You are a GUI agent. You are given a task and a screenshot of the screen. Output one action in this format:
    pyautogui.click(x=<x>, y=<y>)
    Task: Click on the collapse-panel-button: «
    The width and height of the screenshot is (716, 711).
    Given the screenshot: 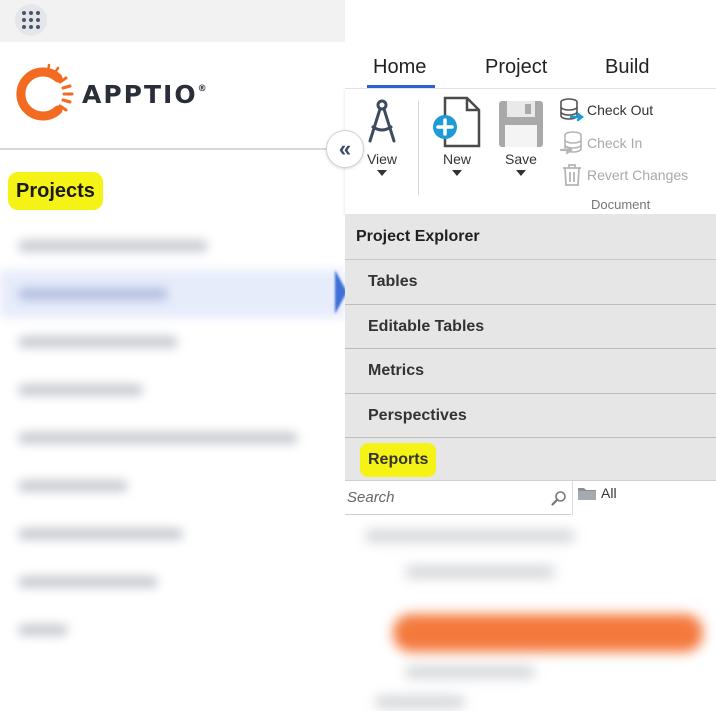 What is the action you would take?
    pyautogui.click(x=345, y=149)
    